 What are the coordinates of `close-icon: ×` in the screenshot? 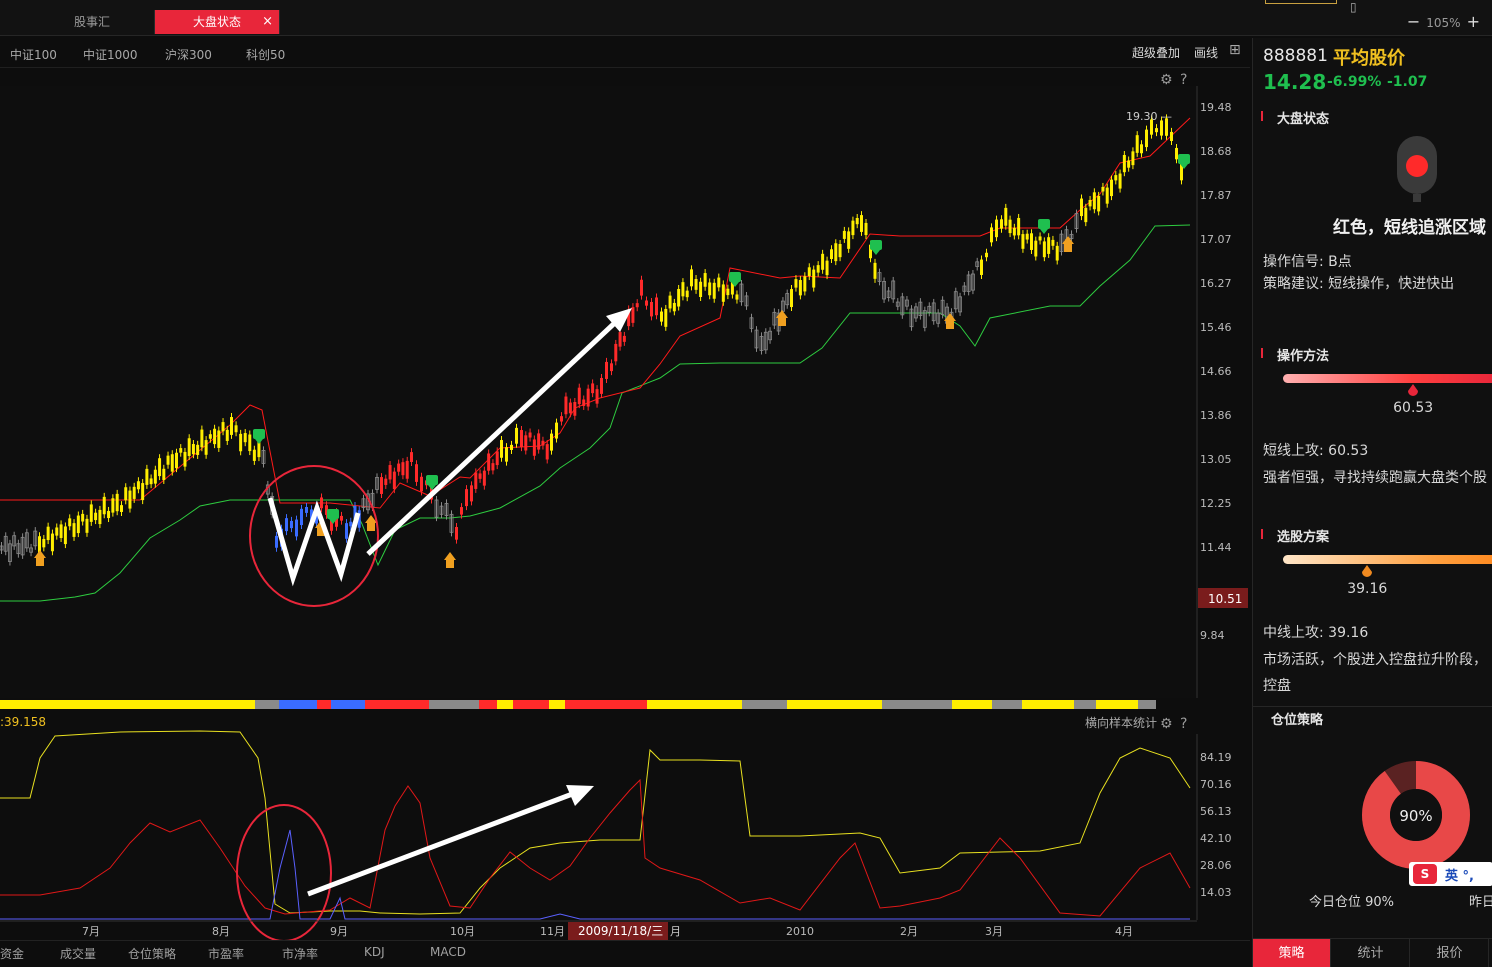 It's located at (267, 22).